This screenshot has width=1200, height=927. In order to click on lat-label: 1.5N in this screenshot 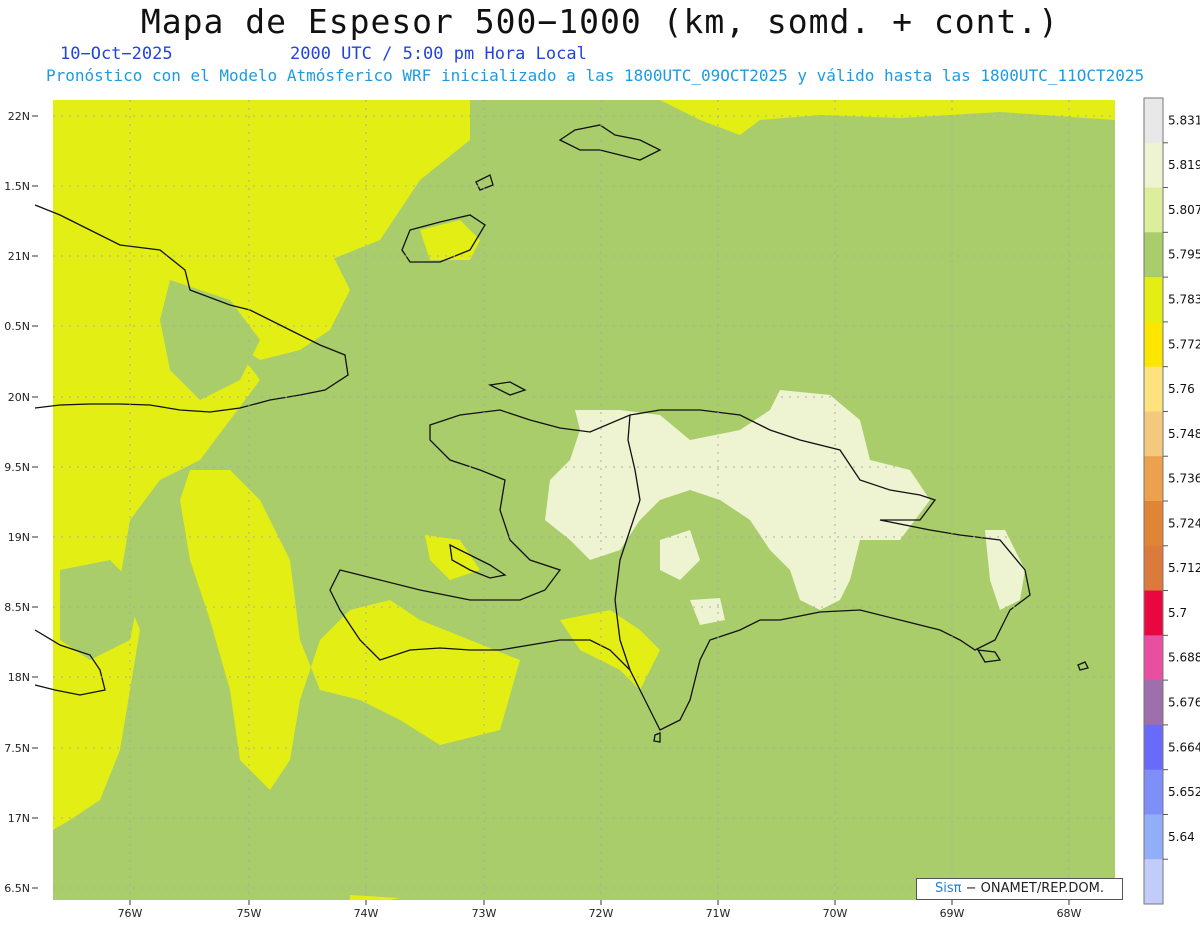, I will do `click(17, 186)`.